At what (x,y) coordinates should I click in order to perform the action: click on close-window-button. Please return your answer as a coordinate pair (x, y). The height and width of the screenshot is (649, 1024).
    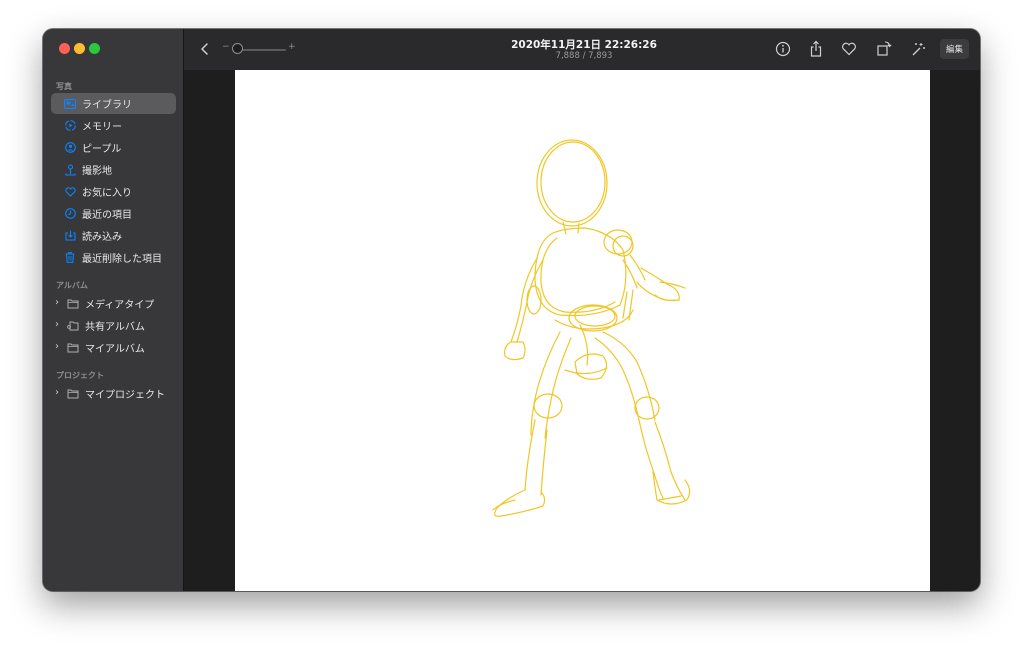
    Looking at the image, I should click on (64, 48).